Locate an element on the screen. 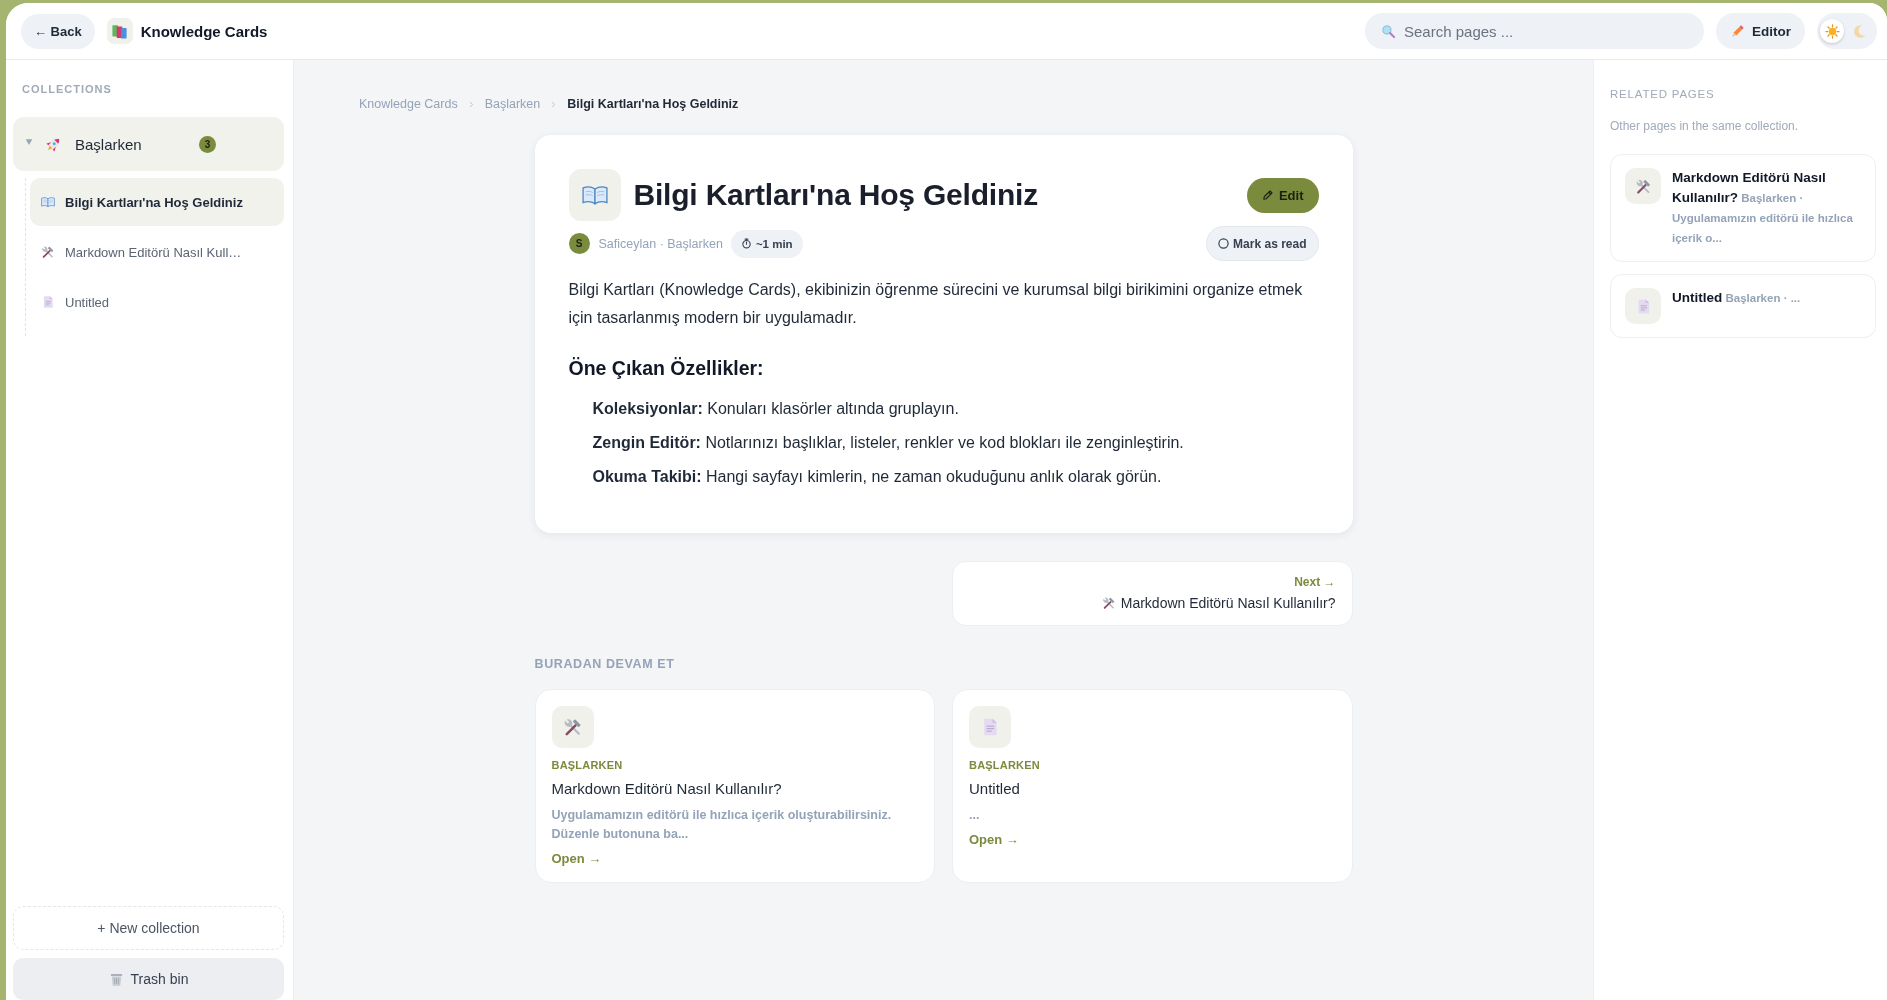 The height and width of the screenshot is (1000, 1887). author-avatar: S is located at coordinates (579, 243).